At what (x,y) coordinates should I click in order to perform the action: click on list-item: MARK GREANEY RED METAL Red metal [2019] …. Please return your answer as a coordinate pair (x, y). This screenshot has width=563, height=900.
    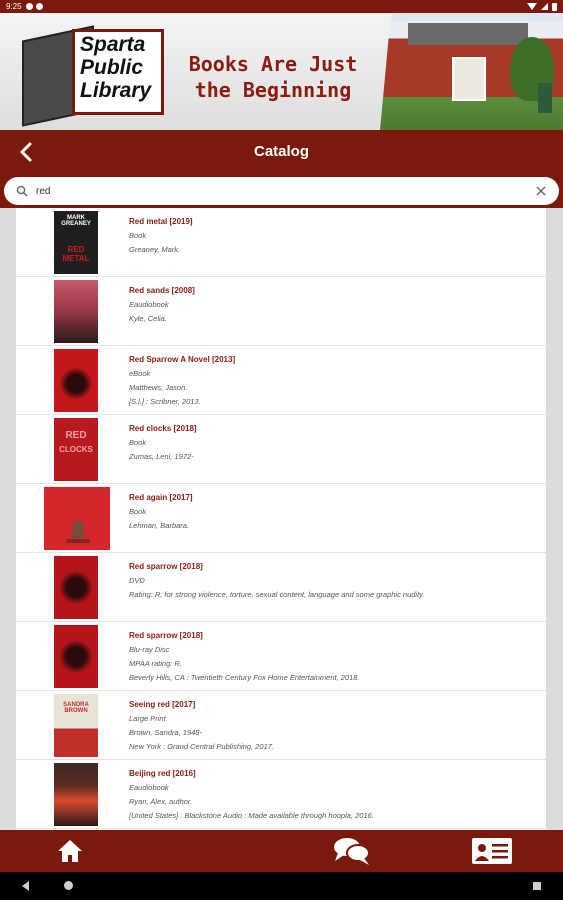
    Looking at the image, I should click on (281, 242).